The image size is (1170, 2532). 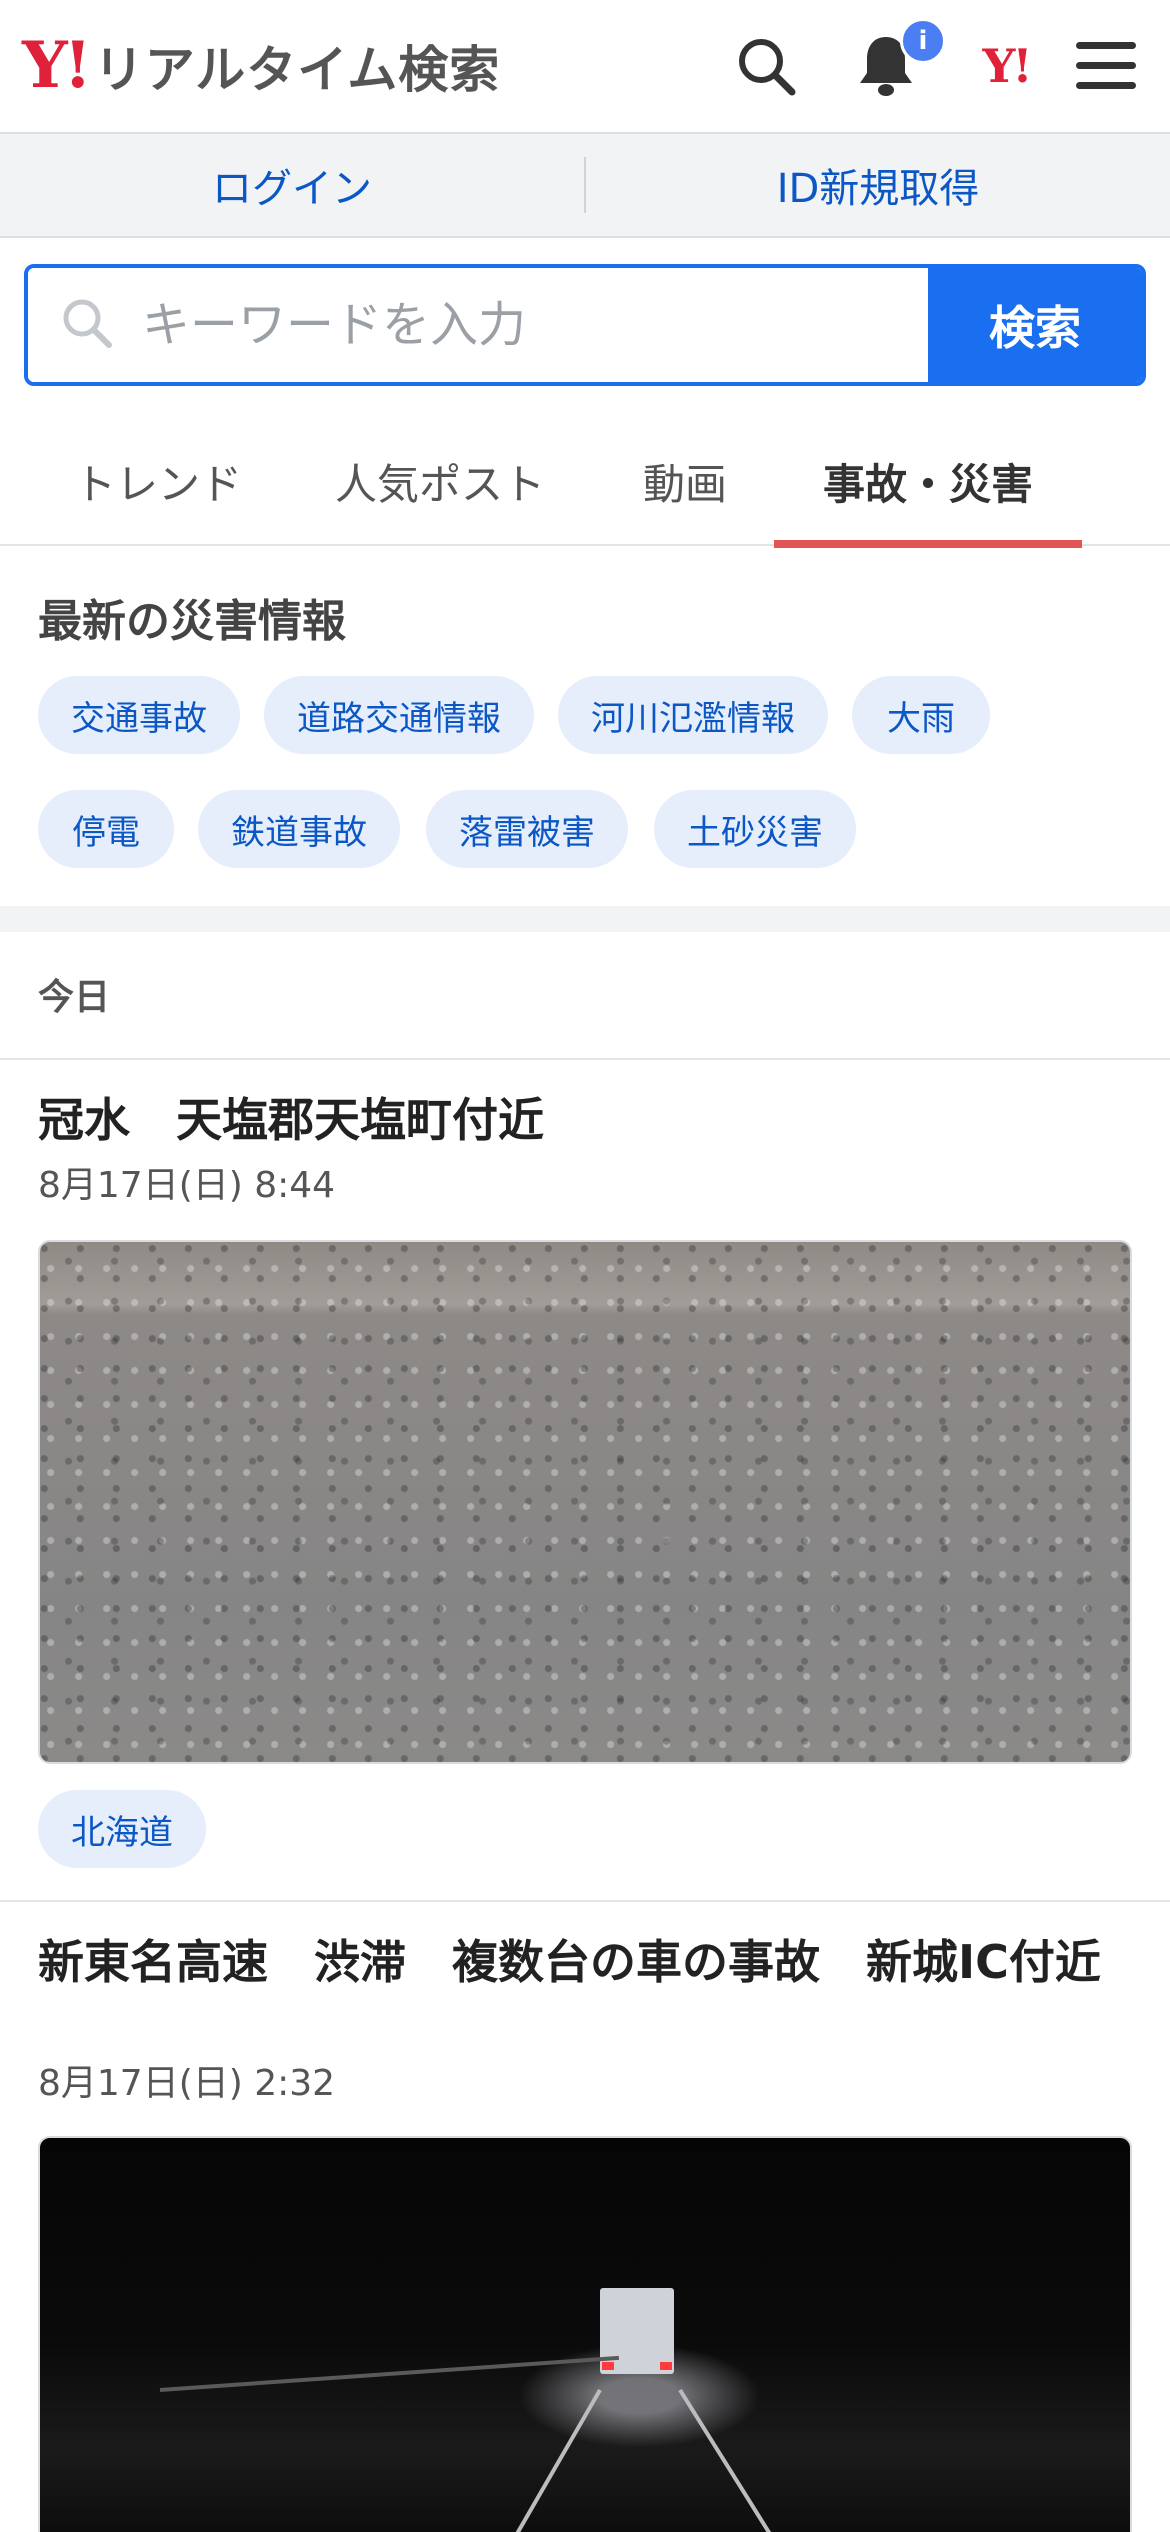 What do you see at coordinates (187, 2083) in the screenshot?
I see `article-date: 8月17日(日) 2:32` at bounding box center [187, 2083].